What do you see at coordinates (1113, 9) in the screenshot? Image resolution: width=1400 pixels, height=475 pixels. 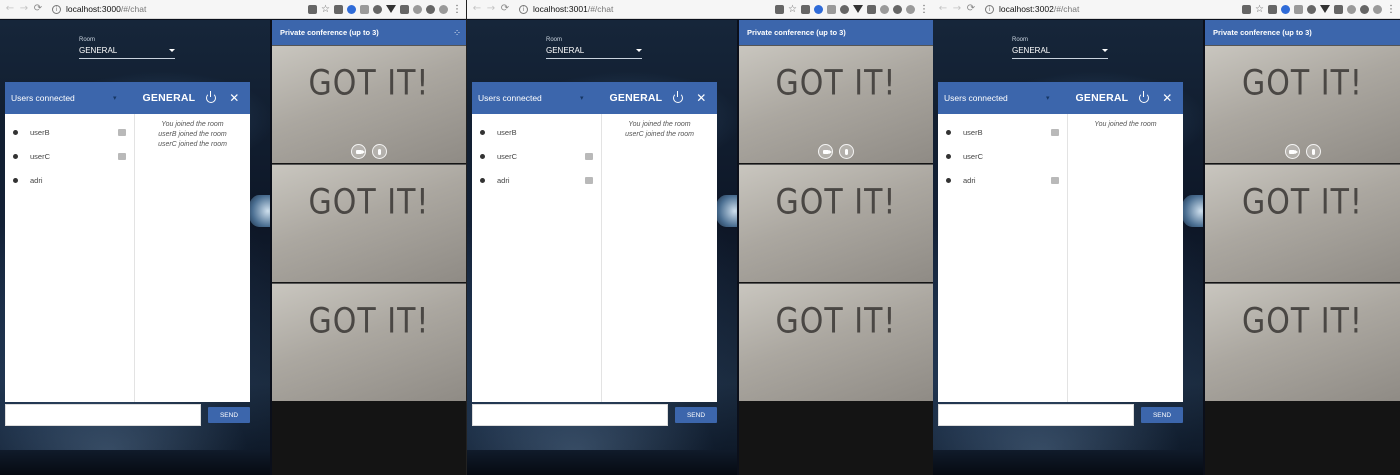 I see `address-bar: i localhost:3002/#/chat` at bounding box center [1113, 9].